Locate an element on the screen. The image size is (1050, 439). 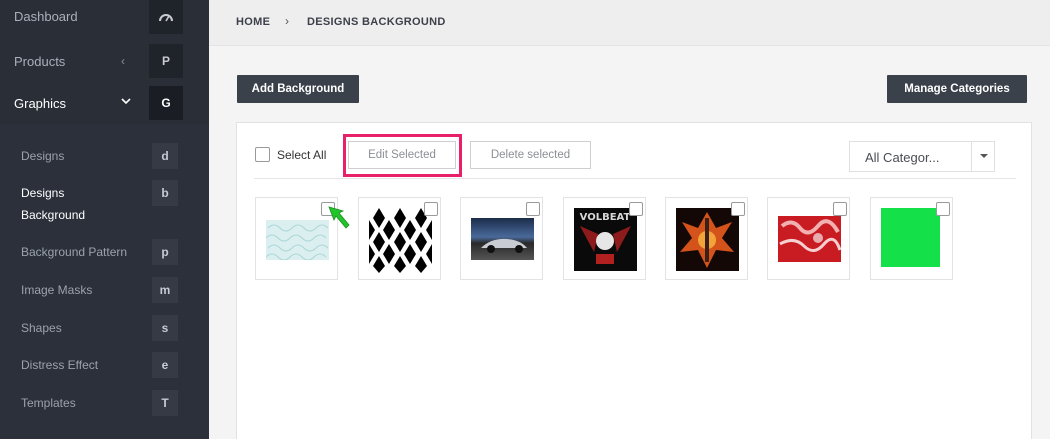
sidebar-badge: d is located at coordinates (165, 156).